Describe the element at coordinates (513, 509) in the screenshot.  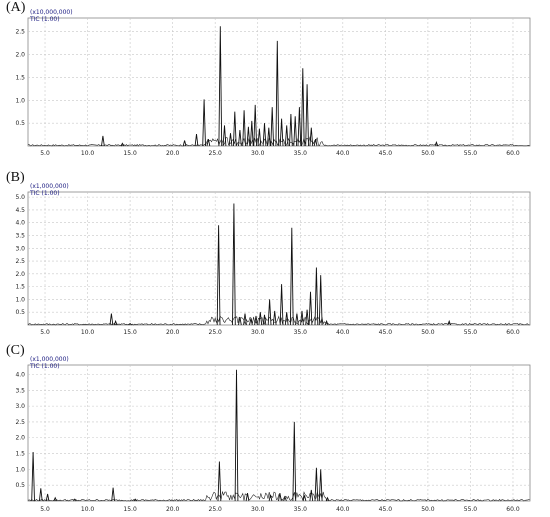
I see `x-tick-label: 60.0` at that location.